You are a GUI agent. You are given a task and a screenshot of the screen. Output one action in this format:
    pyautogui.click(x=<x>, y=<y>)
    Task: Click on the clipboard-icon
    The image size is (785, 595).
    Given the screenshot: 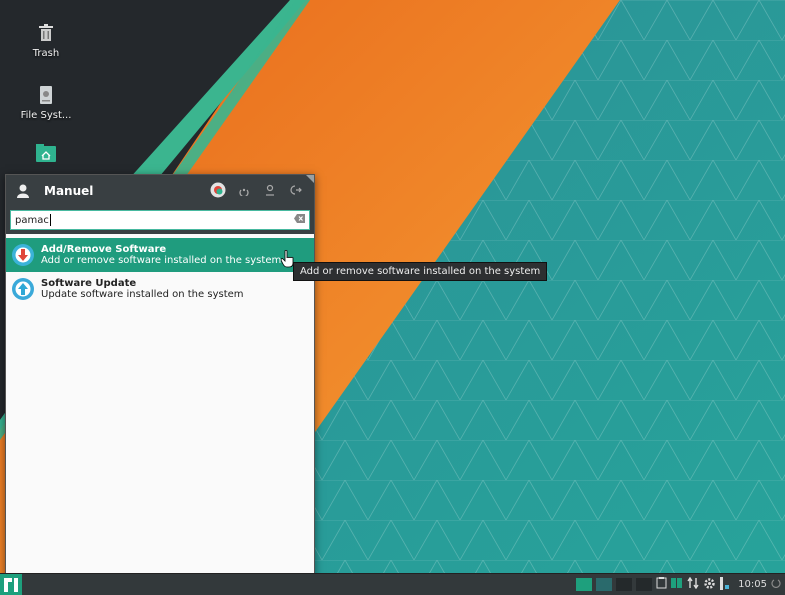 What is the action you would take?
    pyautogui.click(x=661, y=584)
    